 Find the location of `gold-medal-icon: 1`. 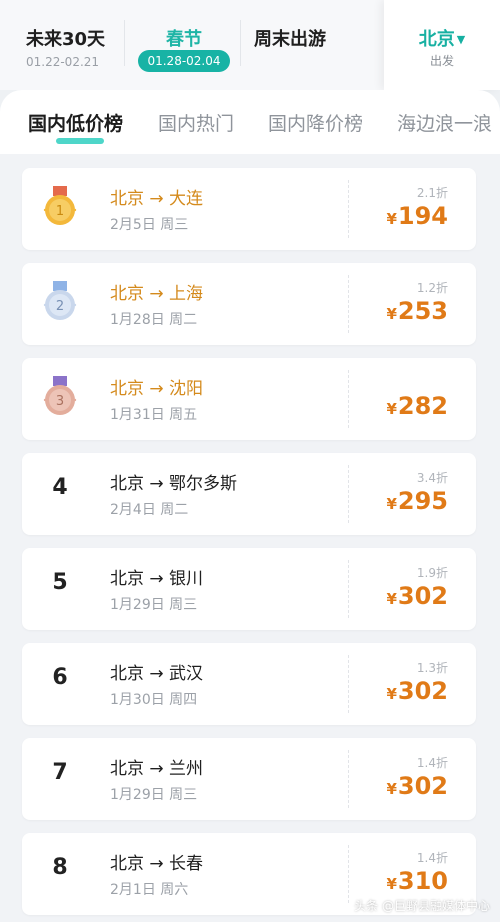

gold-medal-icon: 1 is located at coordinates (60, 205).